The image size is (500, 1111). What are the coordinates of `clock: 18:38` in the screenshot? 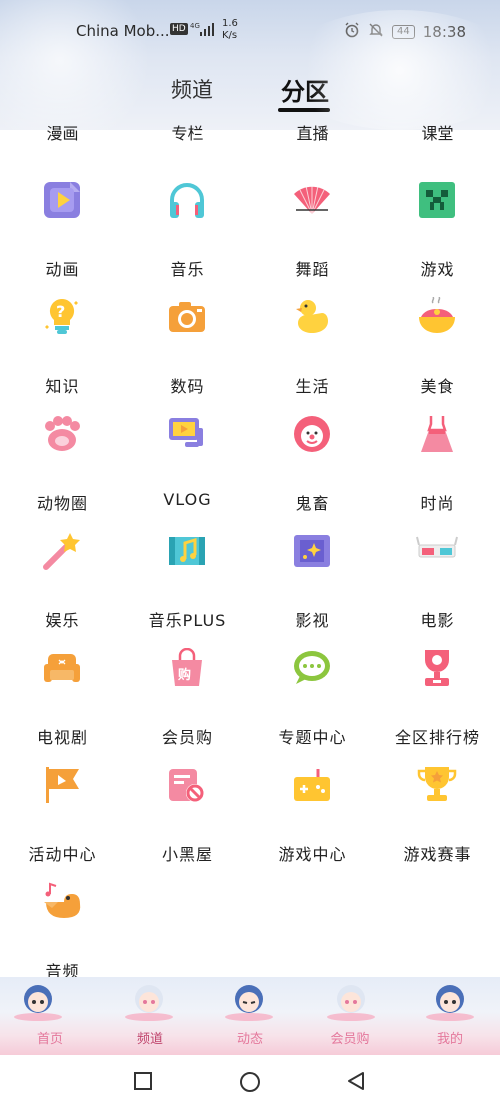 It's located at (444, 32).